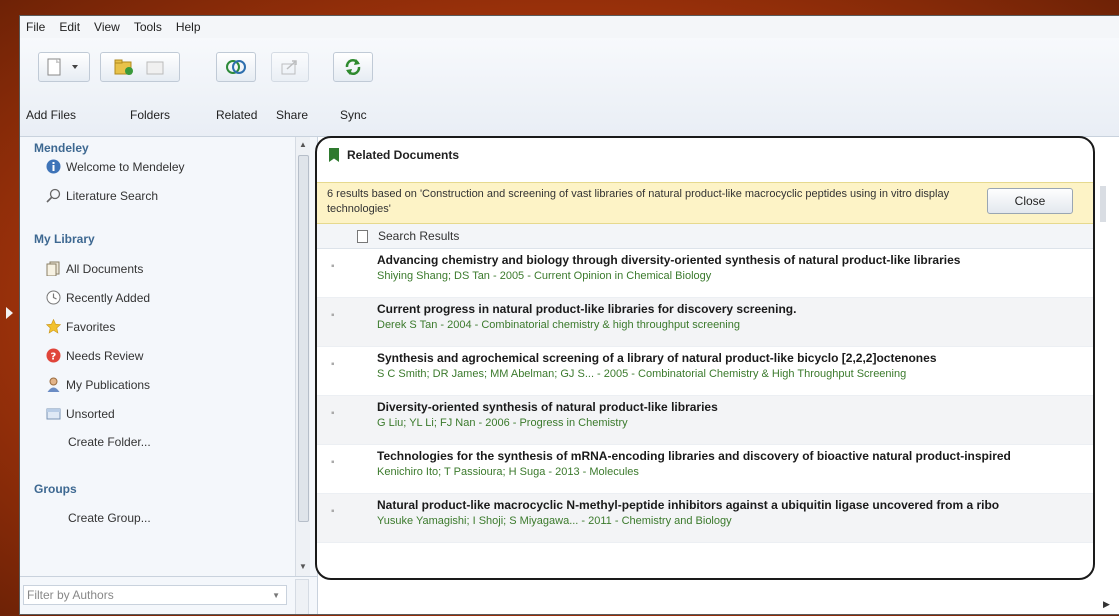 This screenshot has width=1119, height=616. Describe the element at coordinates (148, 27) in the screenshot. I see `menu-tools: Tools` at that location.